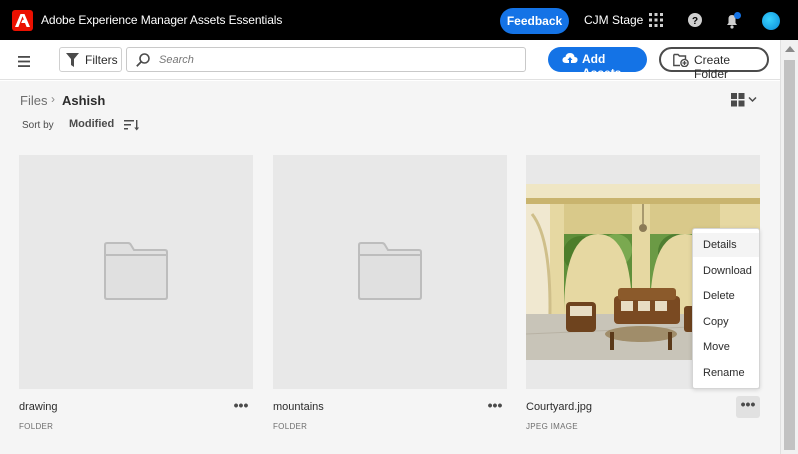 This screenshot has width=798, height=454. What do you see at coordinates (84, 100) in the screenshot?
I see `breadcrumb-current: Ashish` at bounding box center [84, 100].